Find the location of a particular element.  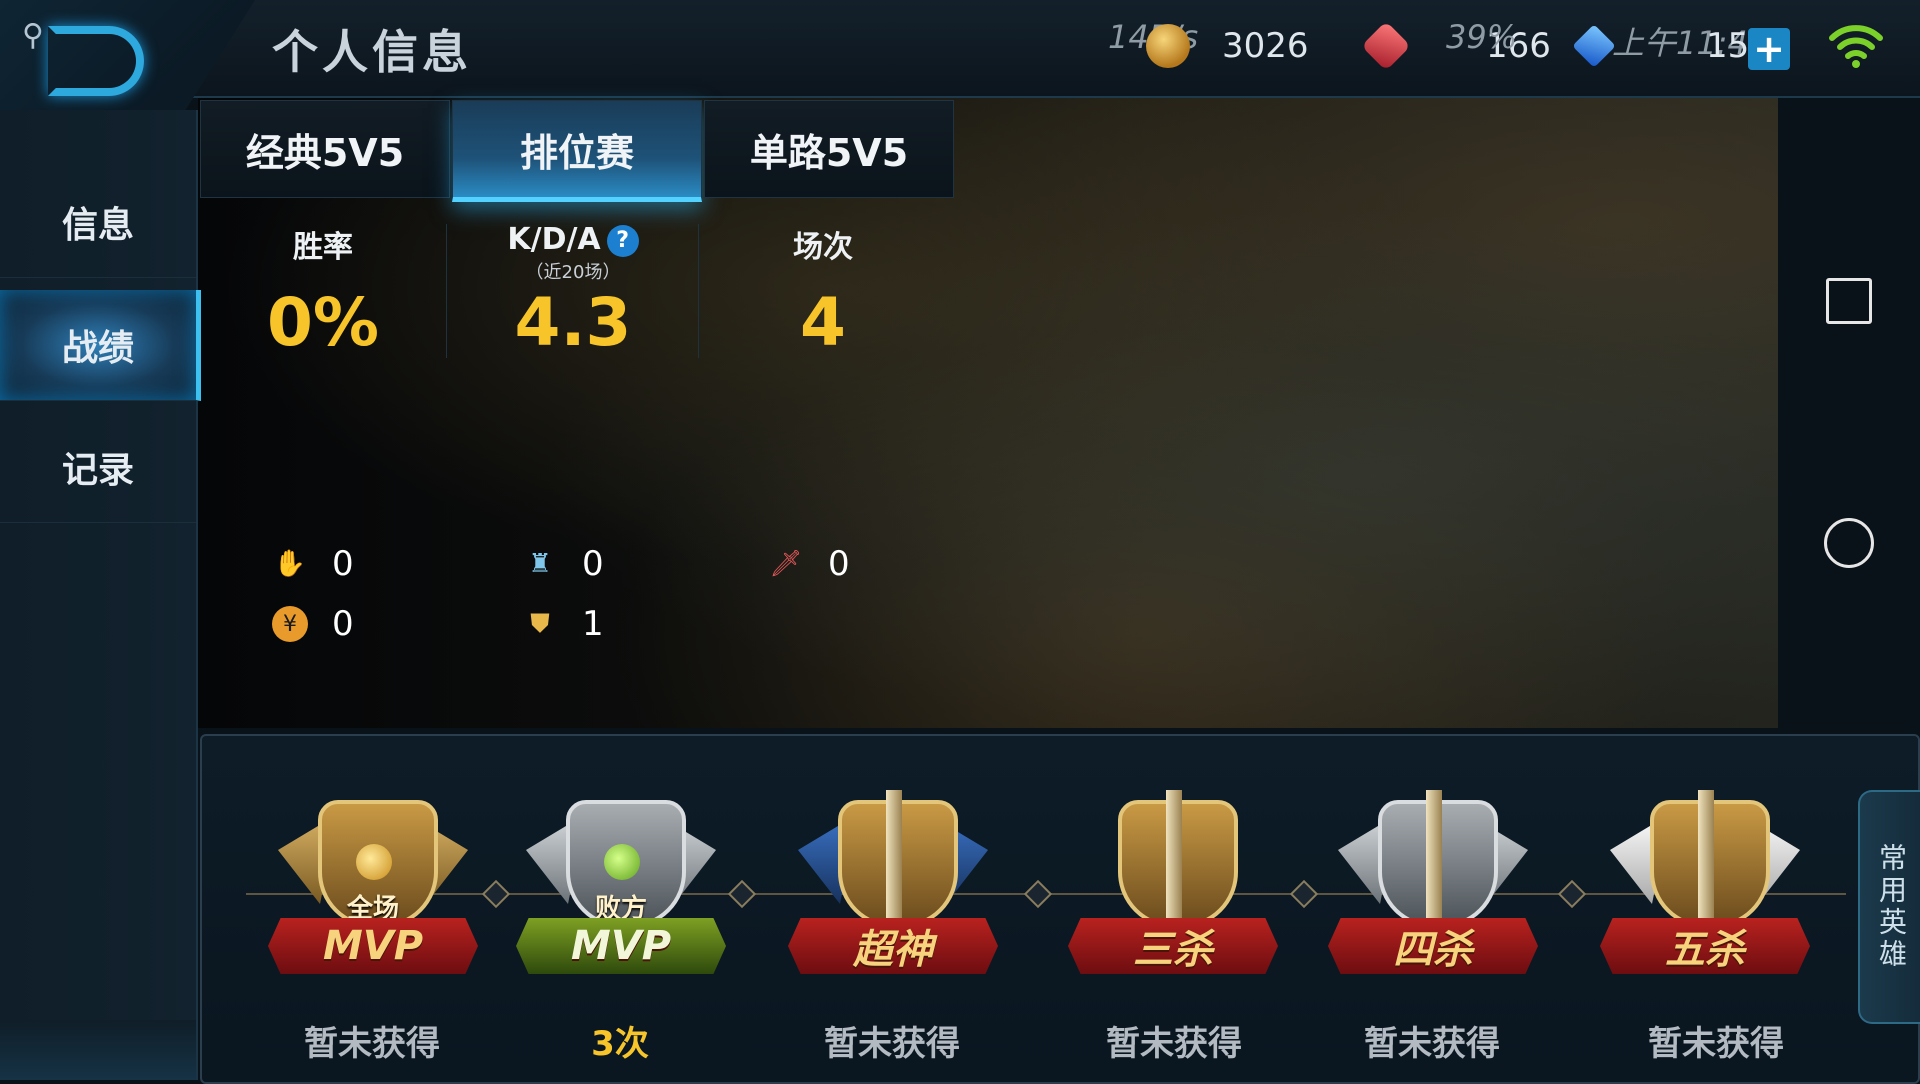

kda-sub: （近20场） is located at coordinates (573, 272).